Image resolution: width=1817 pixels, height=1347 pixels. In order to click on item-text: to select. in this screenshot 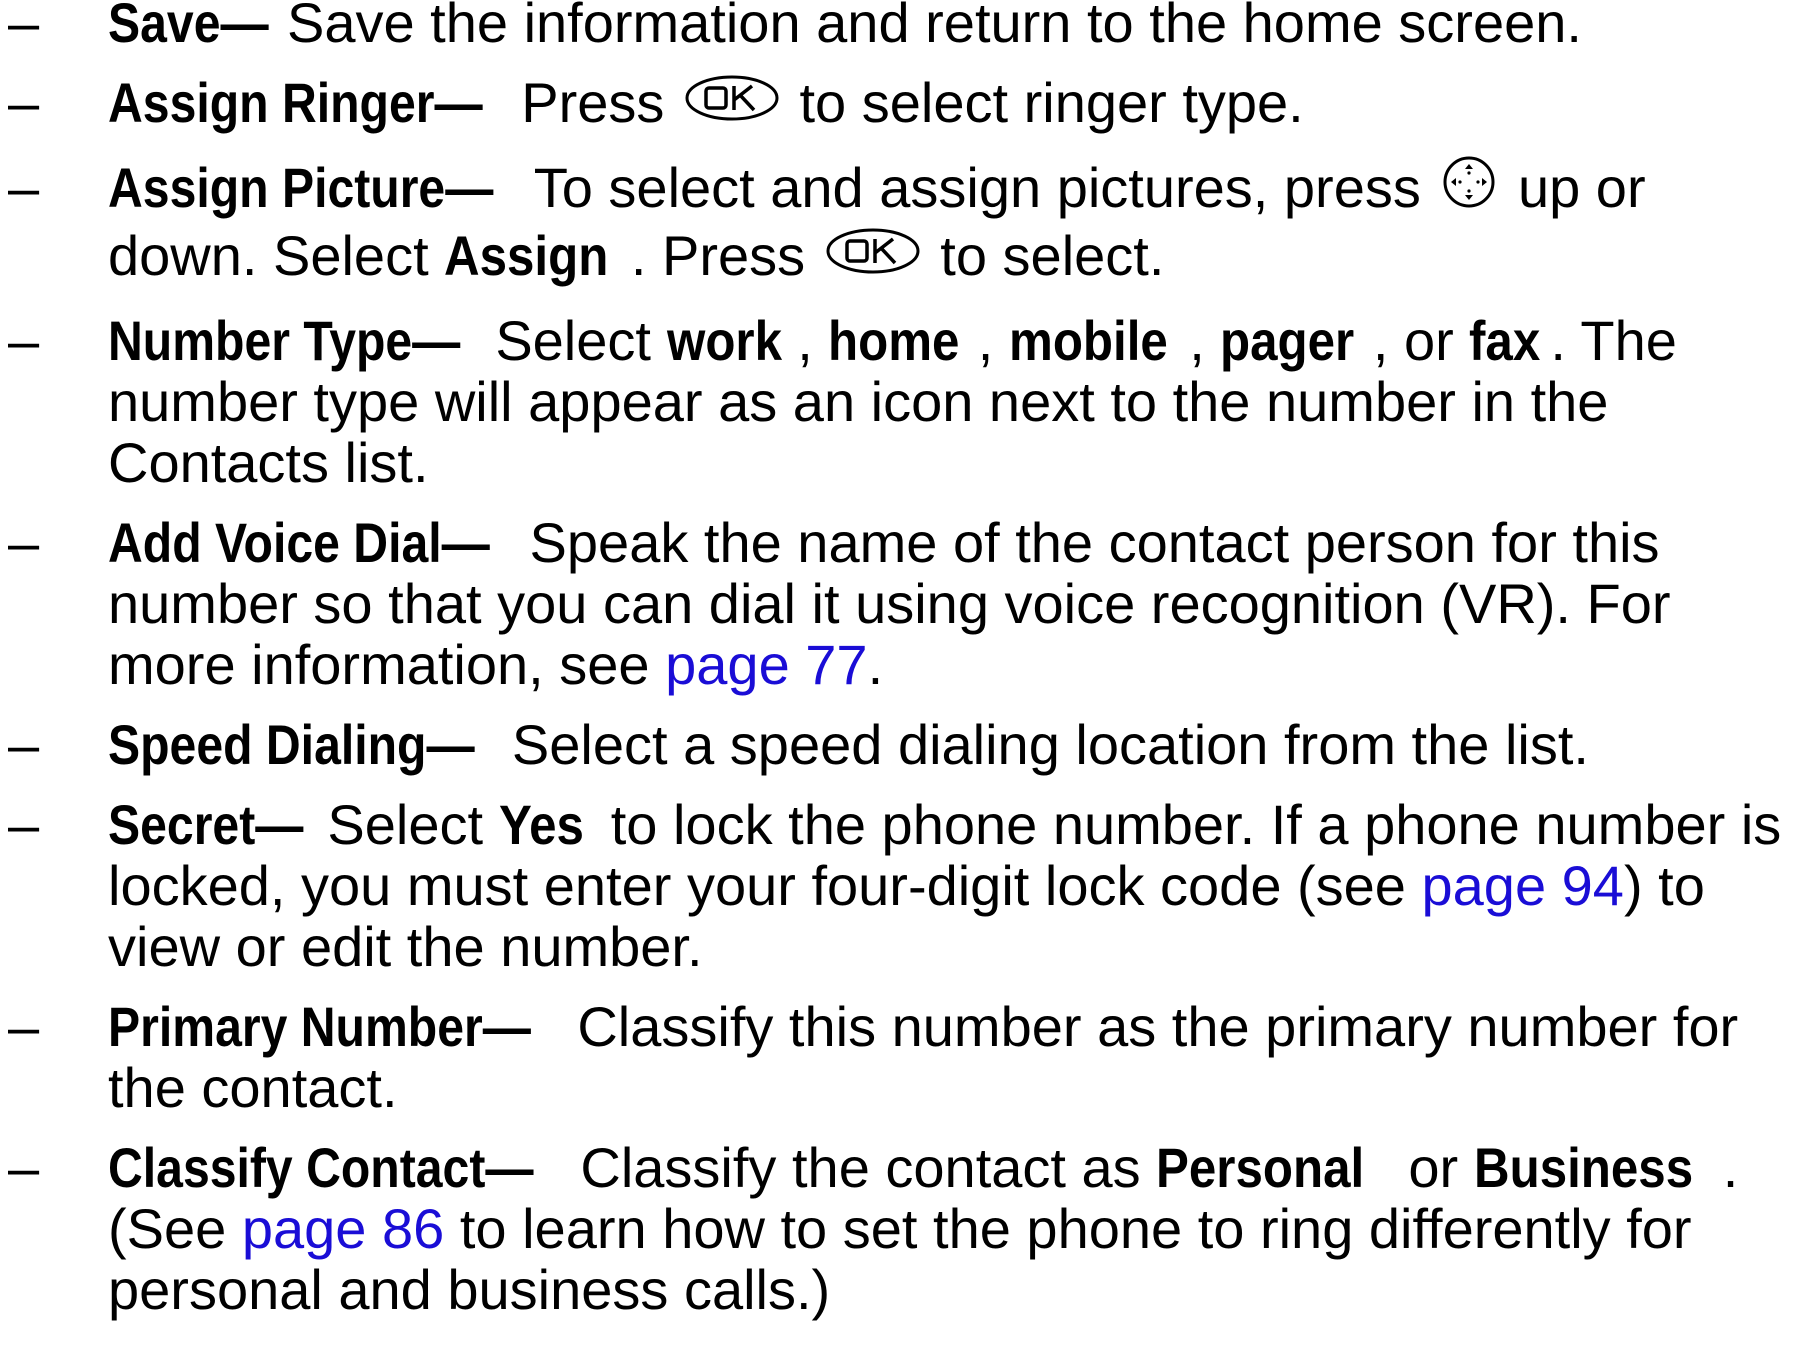, I will do `click(1044, 256)`.